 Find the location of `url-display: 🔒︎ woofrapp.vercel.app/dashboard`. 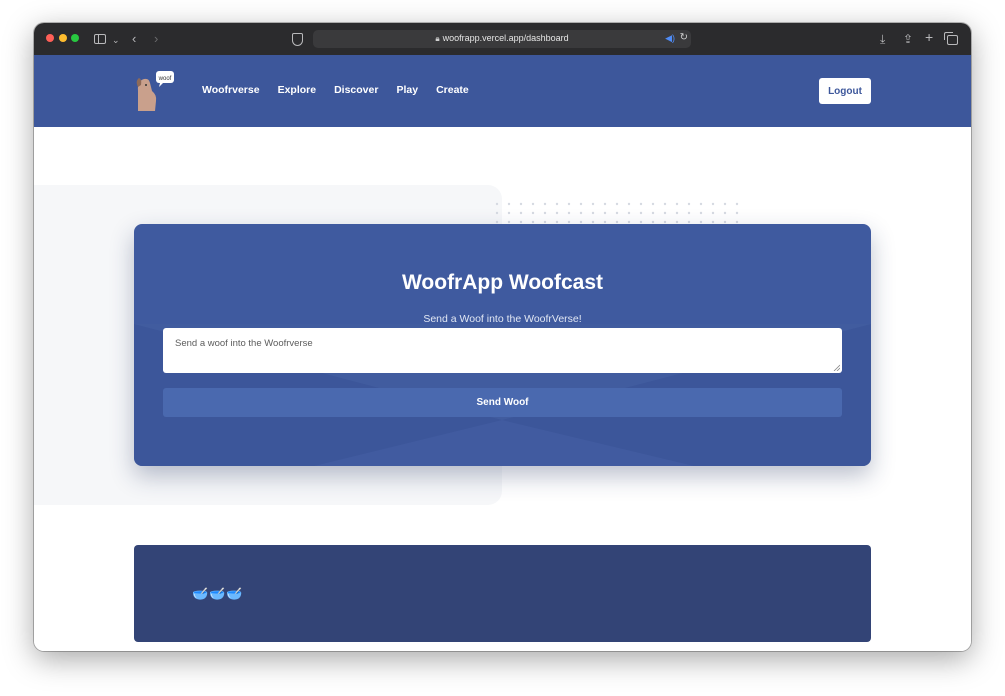

url-display: 🔒︎ woofrapp.vercel.app/dashboard is located at coordinates (502, 38).